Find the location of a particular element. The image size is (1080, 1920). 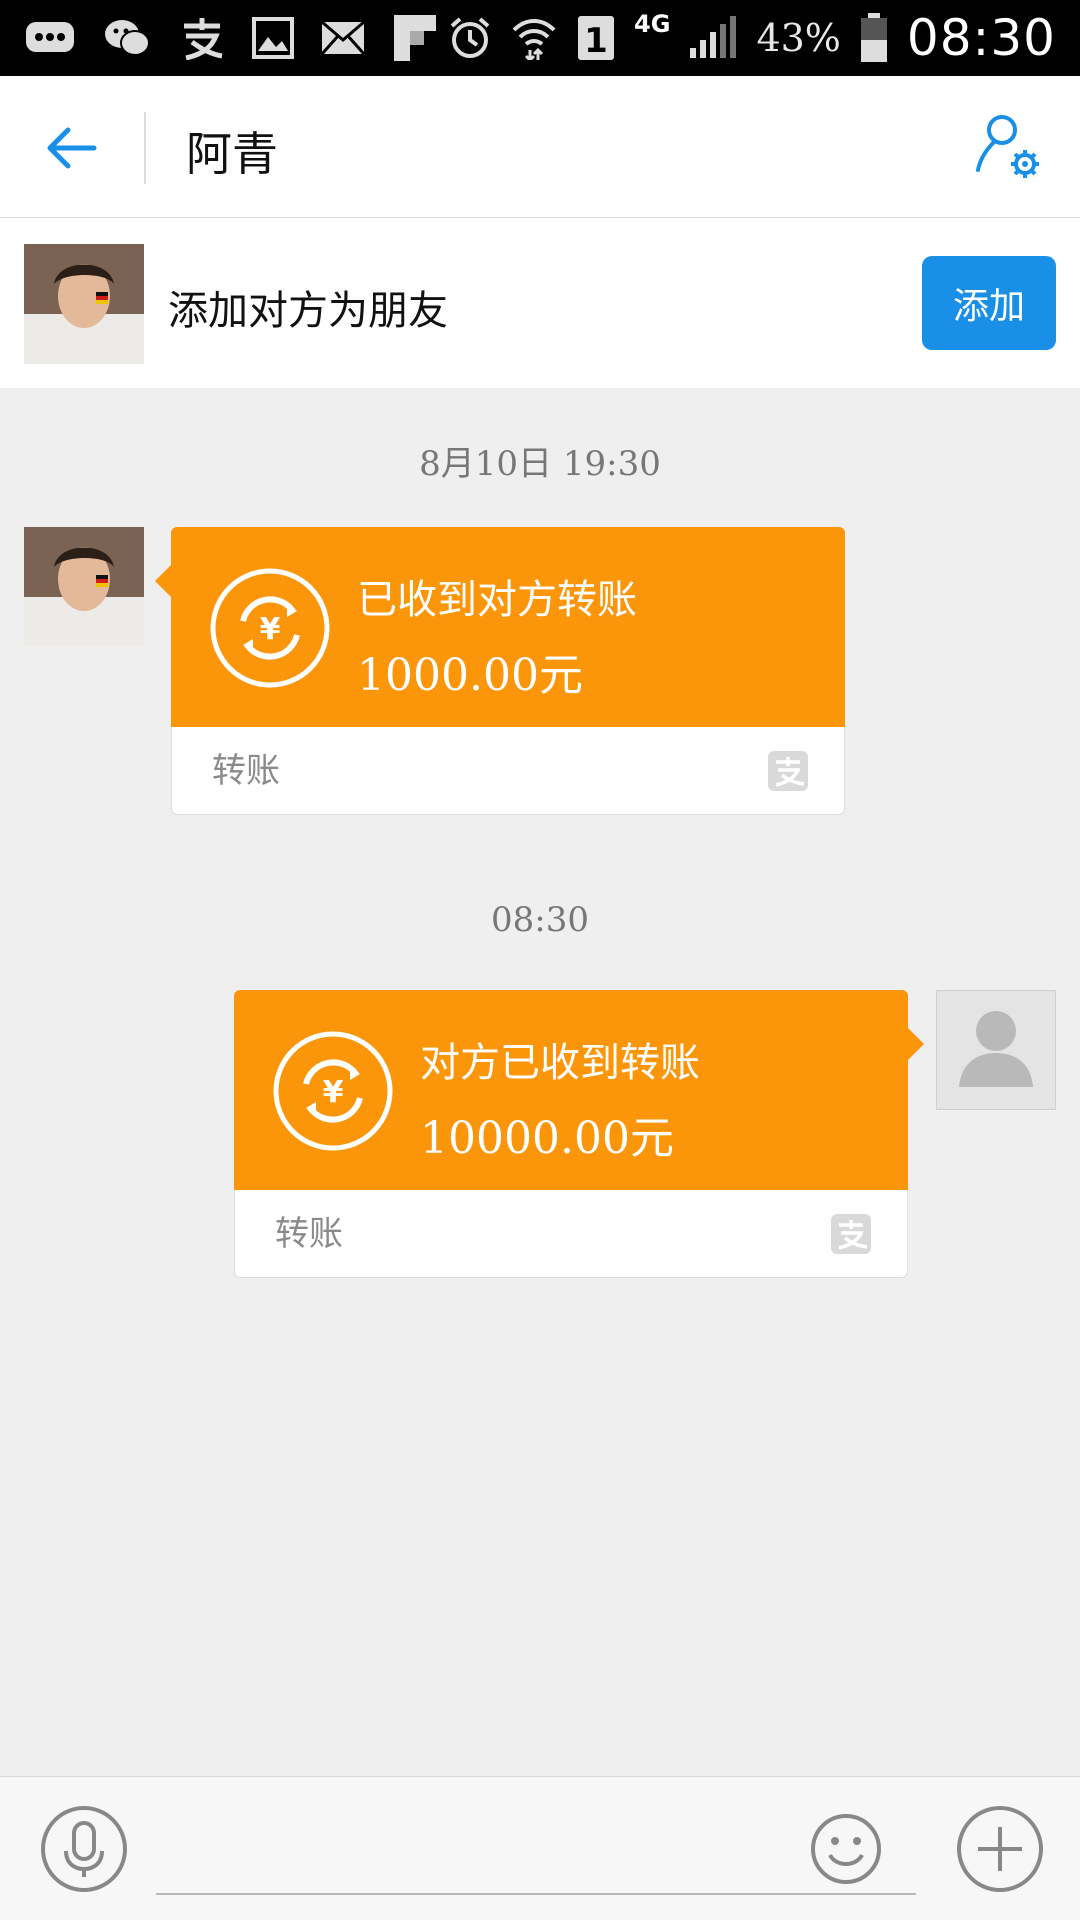

add-friend-button: 添加 is located at coordinates (989, 303).